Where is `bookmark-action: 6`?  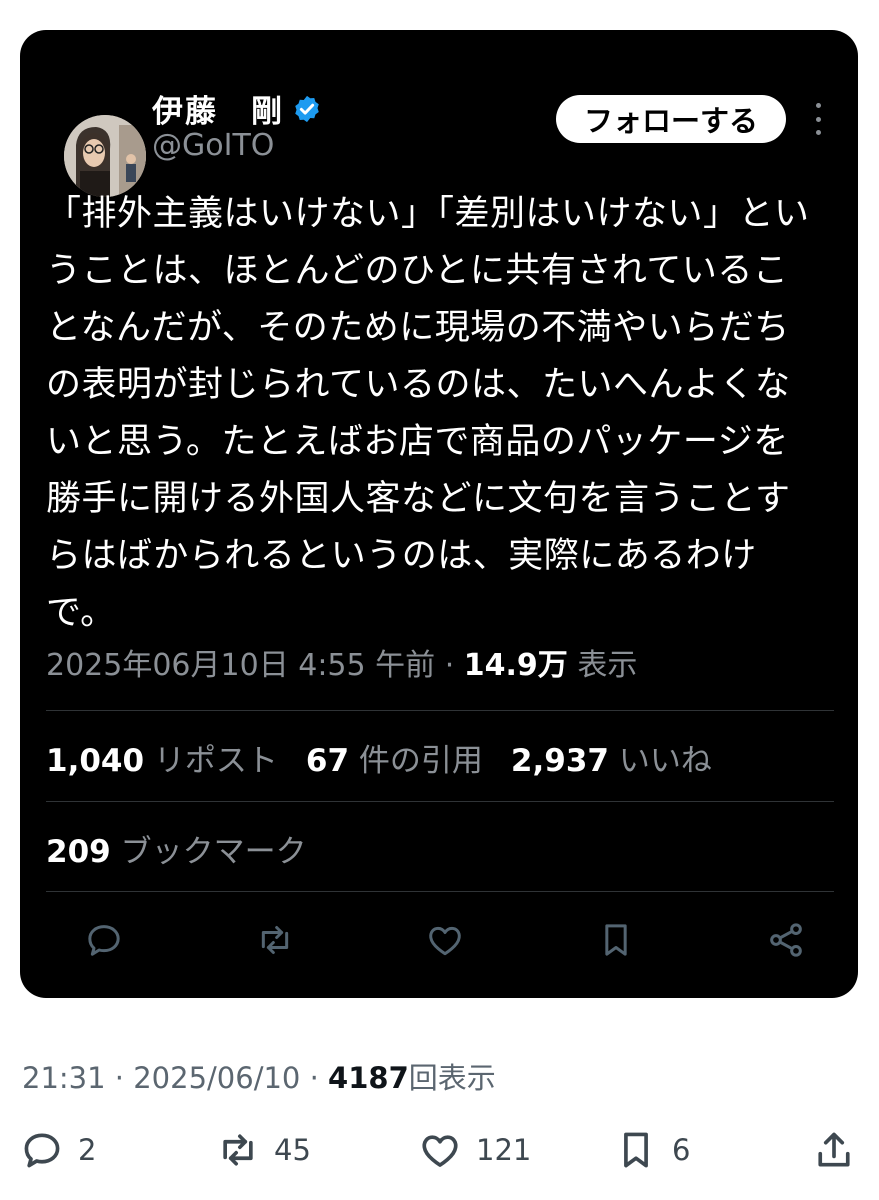 bookmark-action: 6 is located at coordinates (652, 1150).